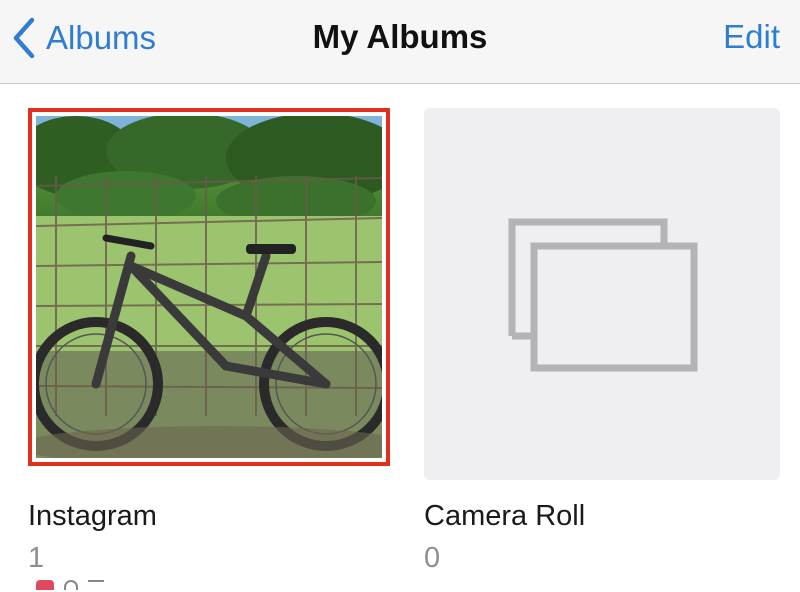 The height and width of the screenshot is (592, 800). I want to click on album-source-icons, so click(70, 585).